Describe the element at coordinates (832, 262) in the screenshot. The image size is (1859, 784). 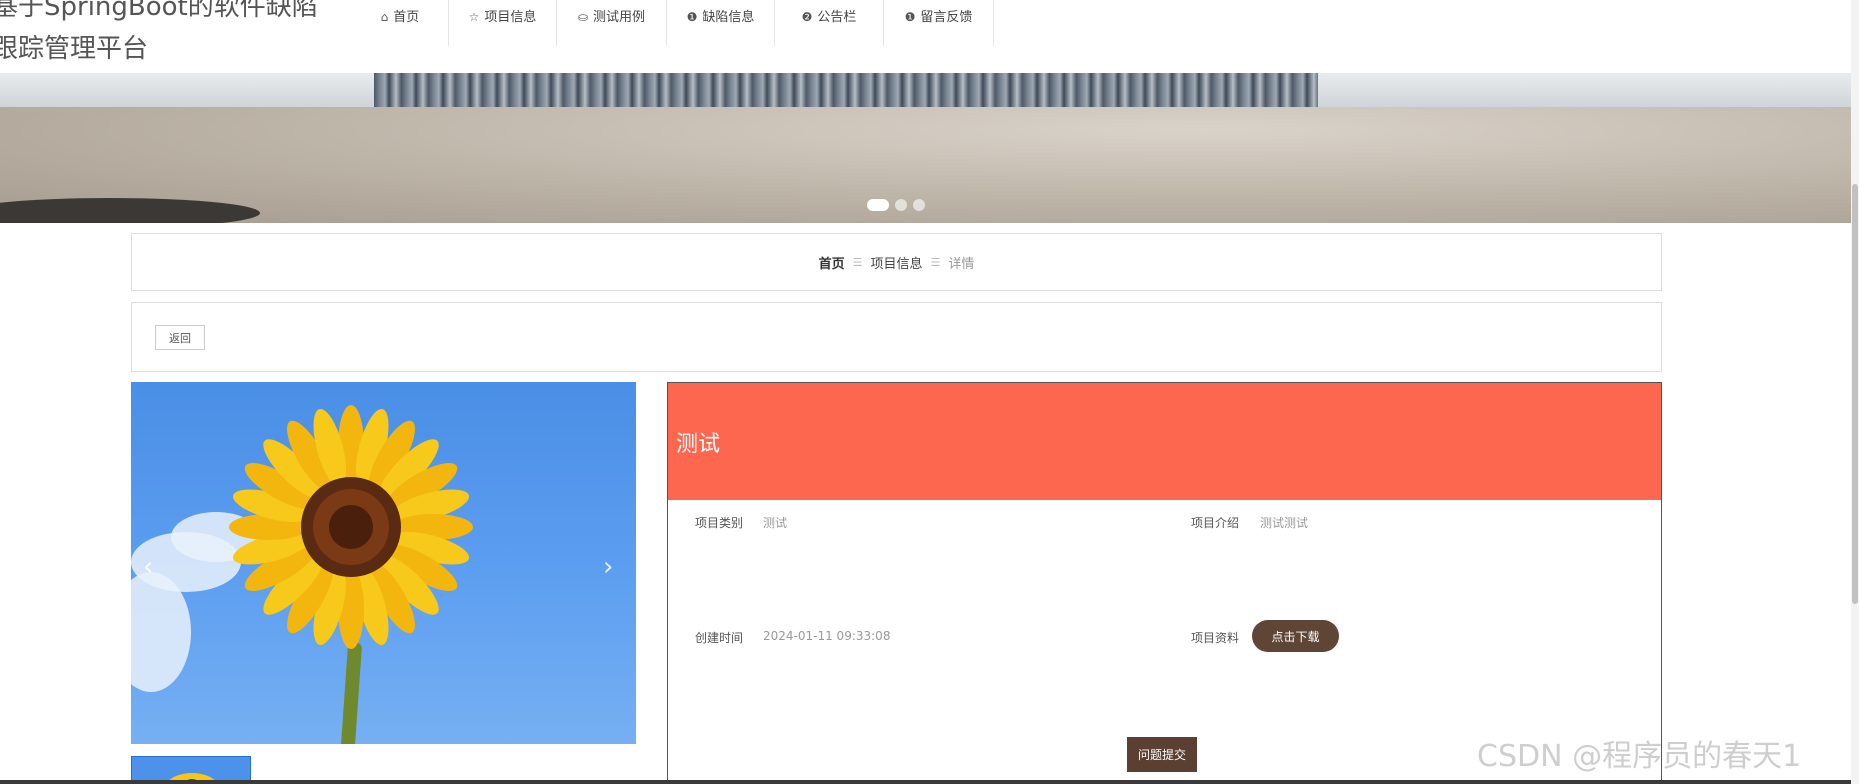
I see `breadcrumb-home: 首页` at that location.